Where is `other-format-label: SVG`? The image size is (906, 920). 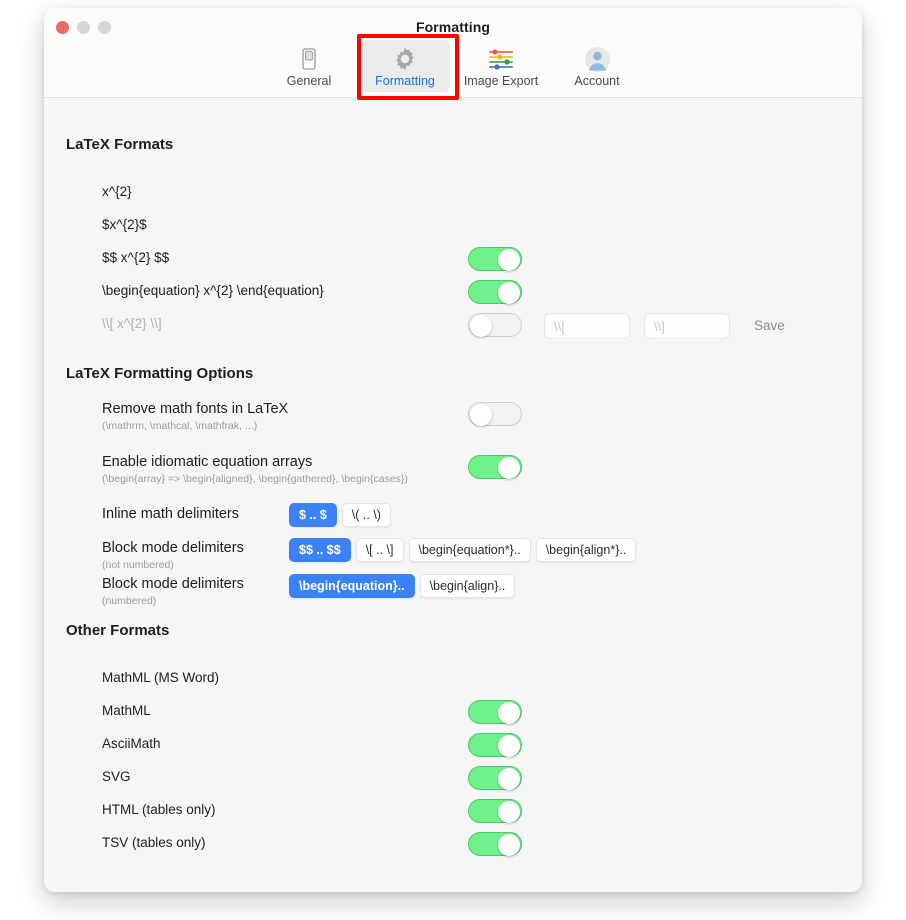 other-format-label: SVG is located at coordinates (116, 776).